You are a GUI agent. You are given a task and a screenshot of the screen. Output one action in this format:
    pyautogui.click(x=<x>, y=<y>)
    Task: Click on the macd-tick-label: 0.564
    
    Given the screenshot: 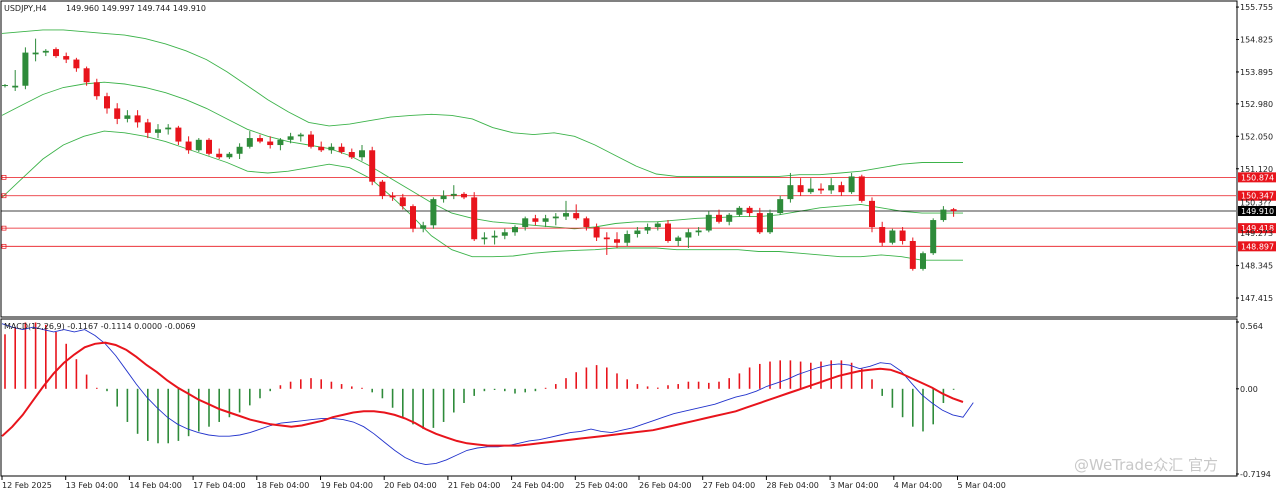 What is the action you would take?
    pyautogui.click(x=1251, y=326)
    